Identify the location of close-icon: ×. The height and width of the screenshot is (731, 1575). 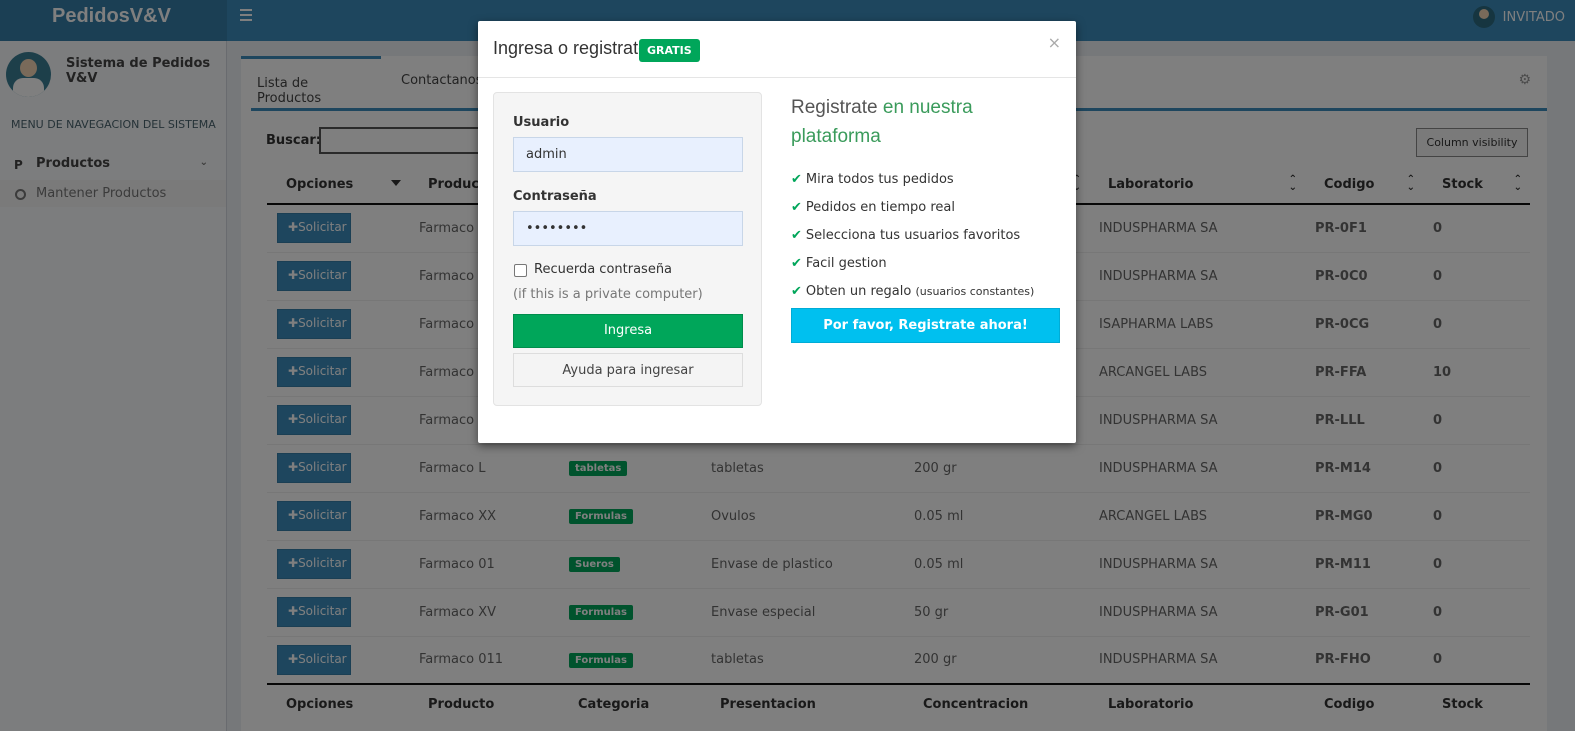
(1054, 42).